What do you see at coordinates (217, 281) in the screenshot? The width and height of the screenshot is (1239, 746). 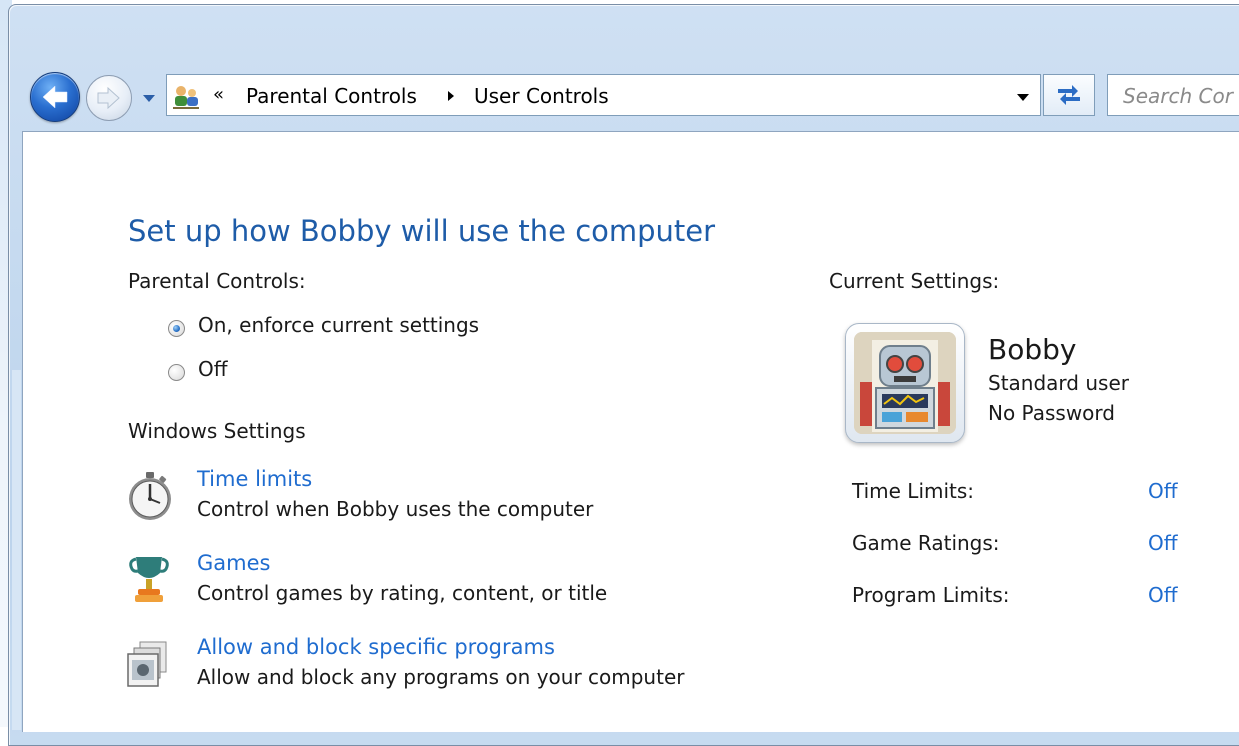 I see `parental-controls-label: Parental Controls:` at bounding box center [217, 281].